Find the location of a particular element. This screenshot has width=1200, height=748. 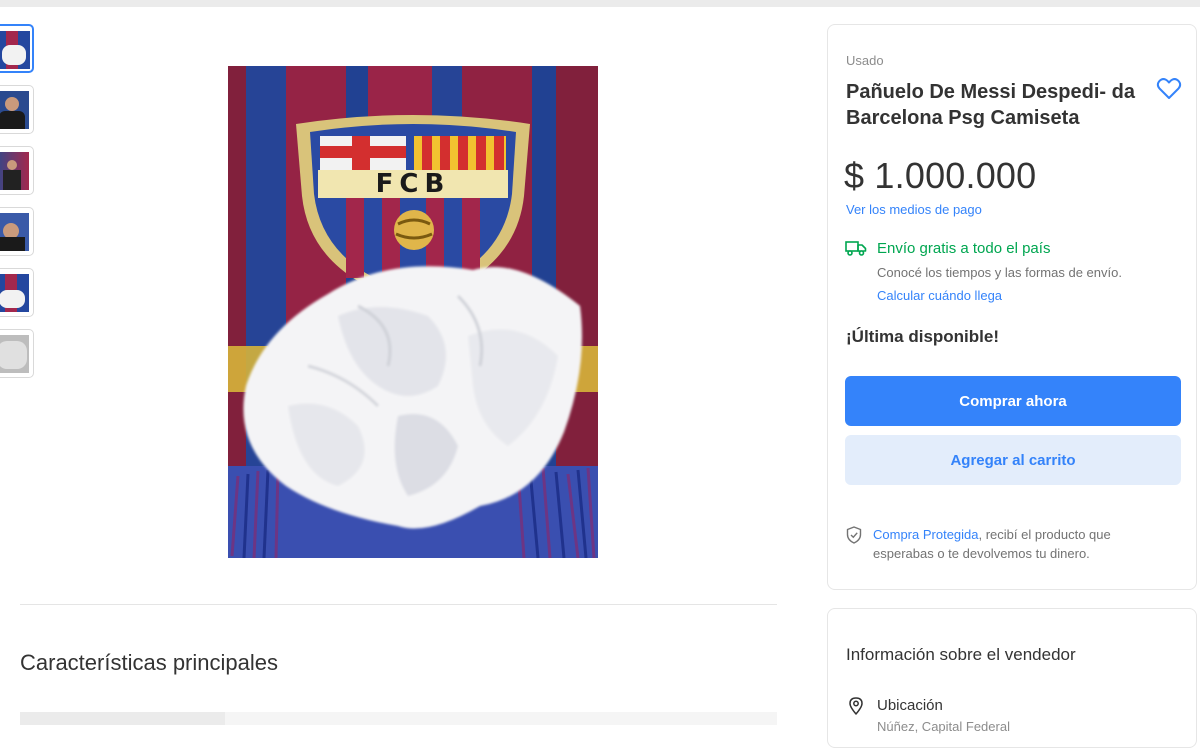

purchase-protection-link: Compra Protegida is located at coordinates (926, 534).